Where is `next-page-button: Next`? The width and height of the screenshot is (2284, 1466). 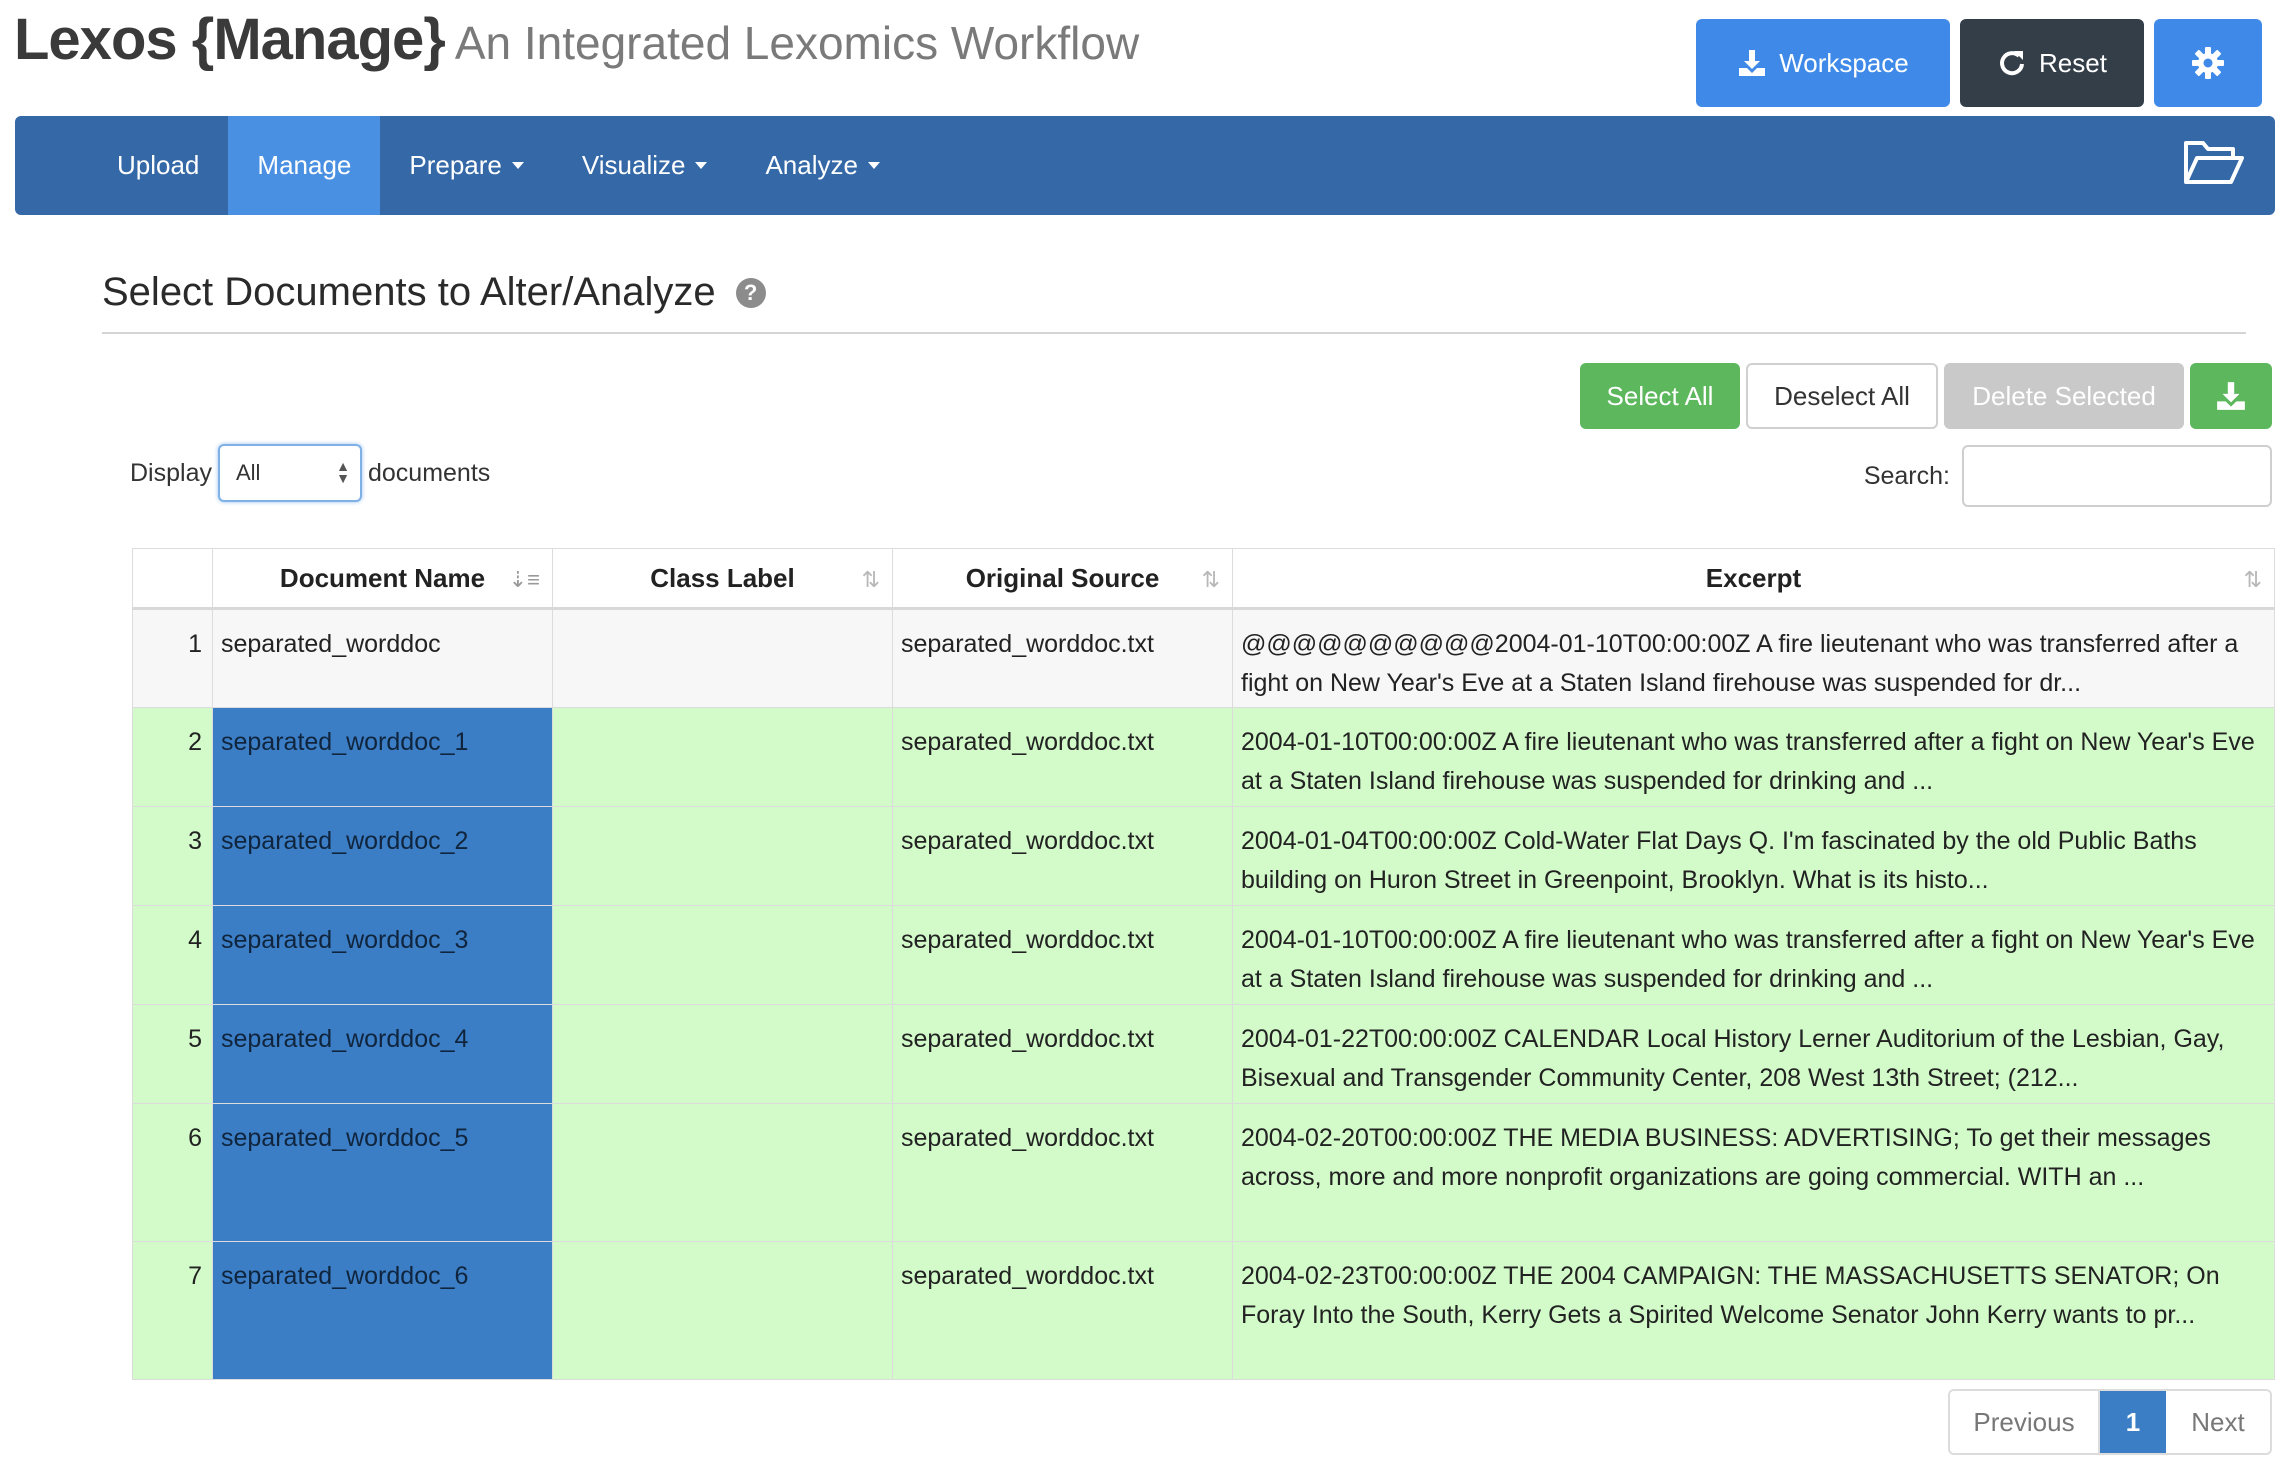 next-page-button: Next is located at coordinates (2218, 1422).